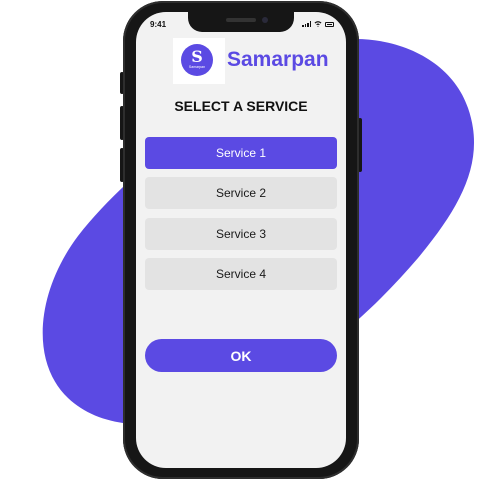  Describe the element at coordinates (241, 153) in the screenshot. I see `service-option-1: Service 1` at that location.